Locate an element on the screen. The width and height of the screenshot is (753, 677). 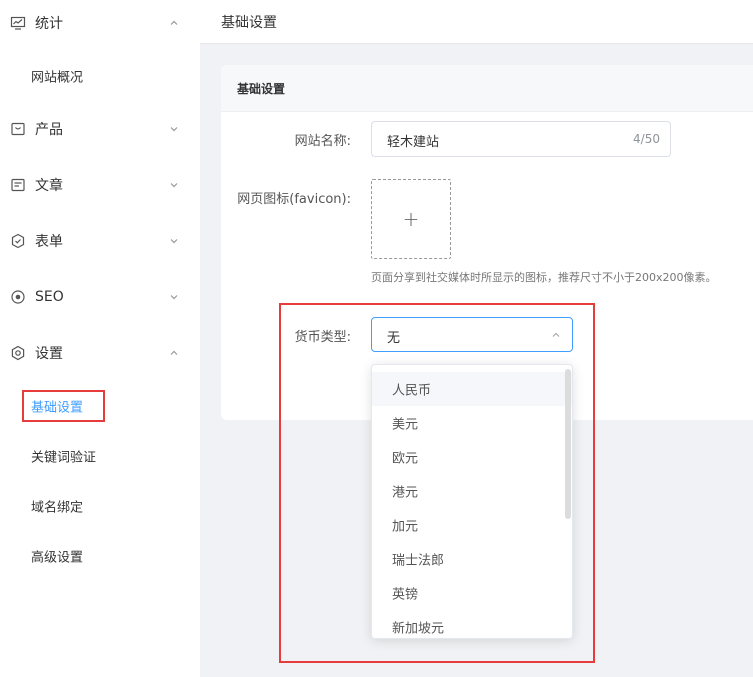
sidebar-item-label: 网站概况 is located at coordinates (57, 78).